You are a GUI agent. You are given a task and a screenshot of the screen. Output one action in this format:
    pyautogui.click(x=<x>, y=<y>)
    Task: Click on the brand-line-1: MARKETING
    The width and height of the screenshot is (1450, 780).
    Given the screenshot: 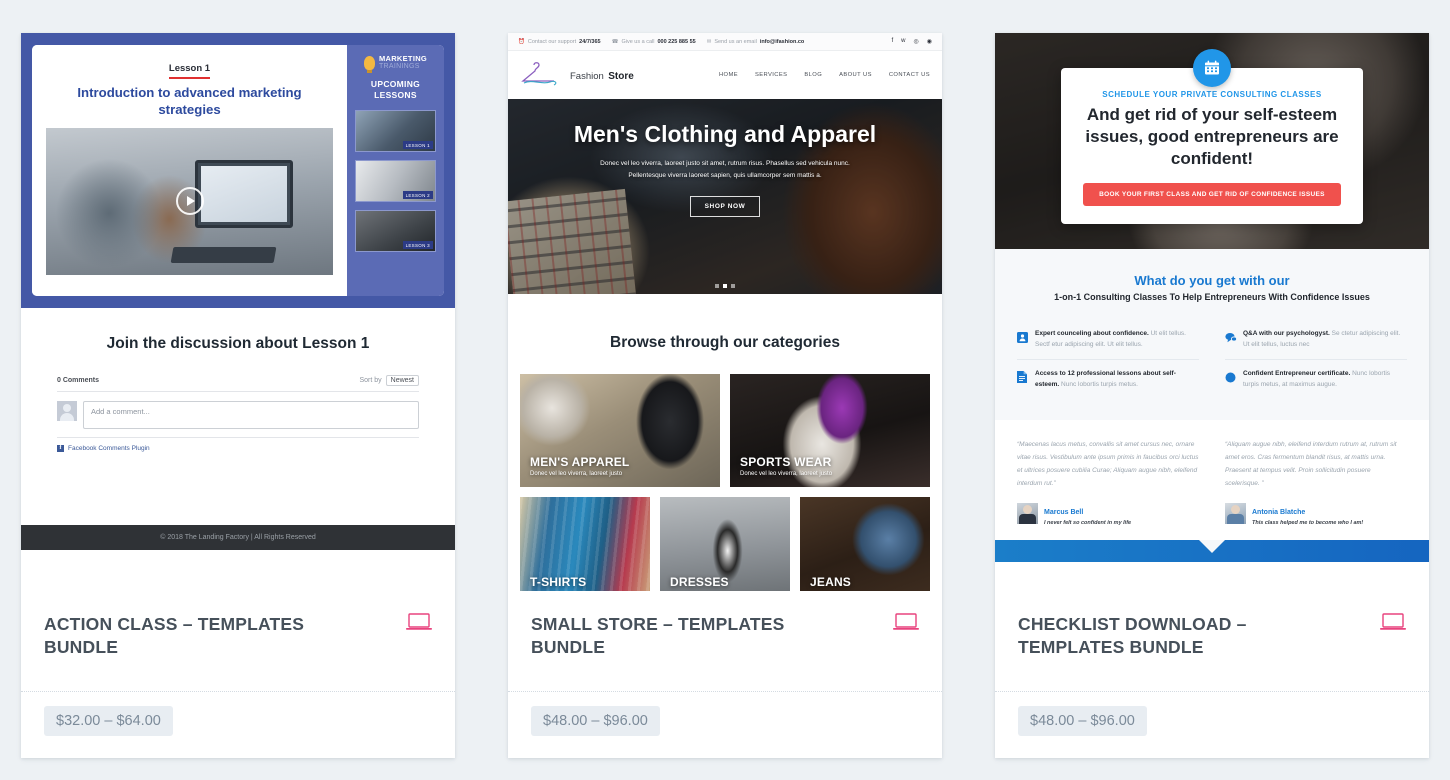 What is the action you would take?
    pyautogui.click(x=403, y=58)
    